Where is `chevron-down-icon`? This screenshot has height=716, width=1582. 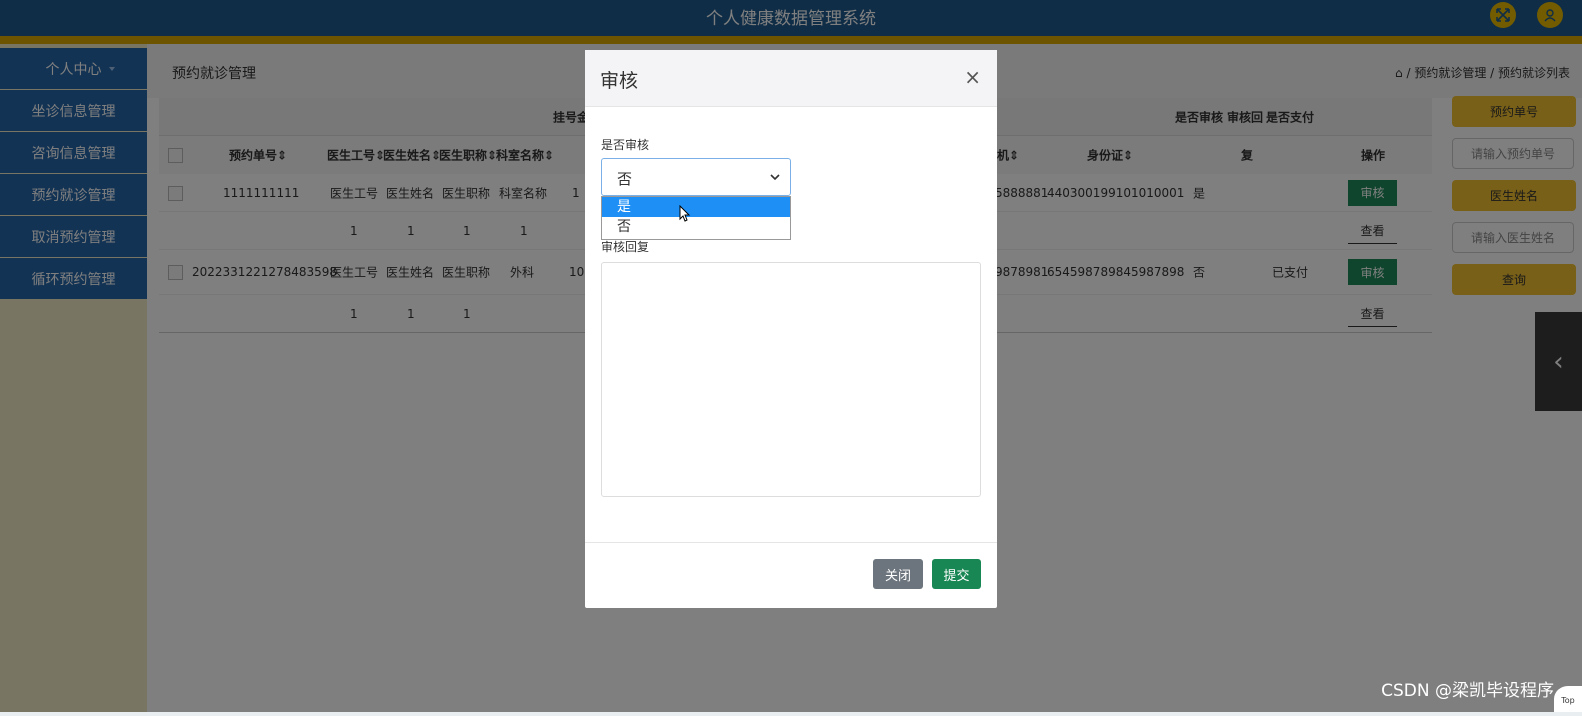
chevron-down-icon is located at coordinates (775, 178).